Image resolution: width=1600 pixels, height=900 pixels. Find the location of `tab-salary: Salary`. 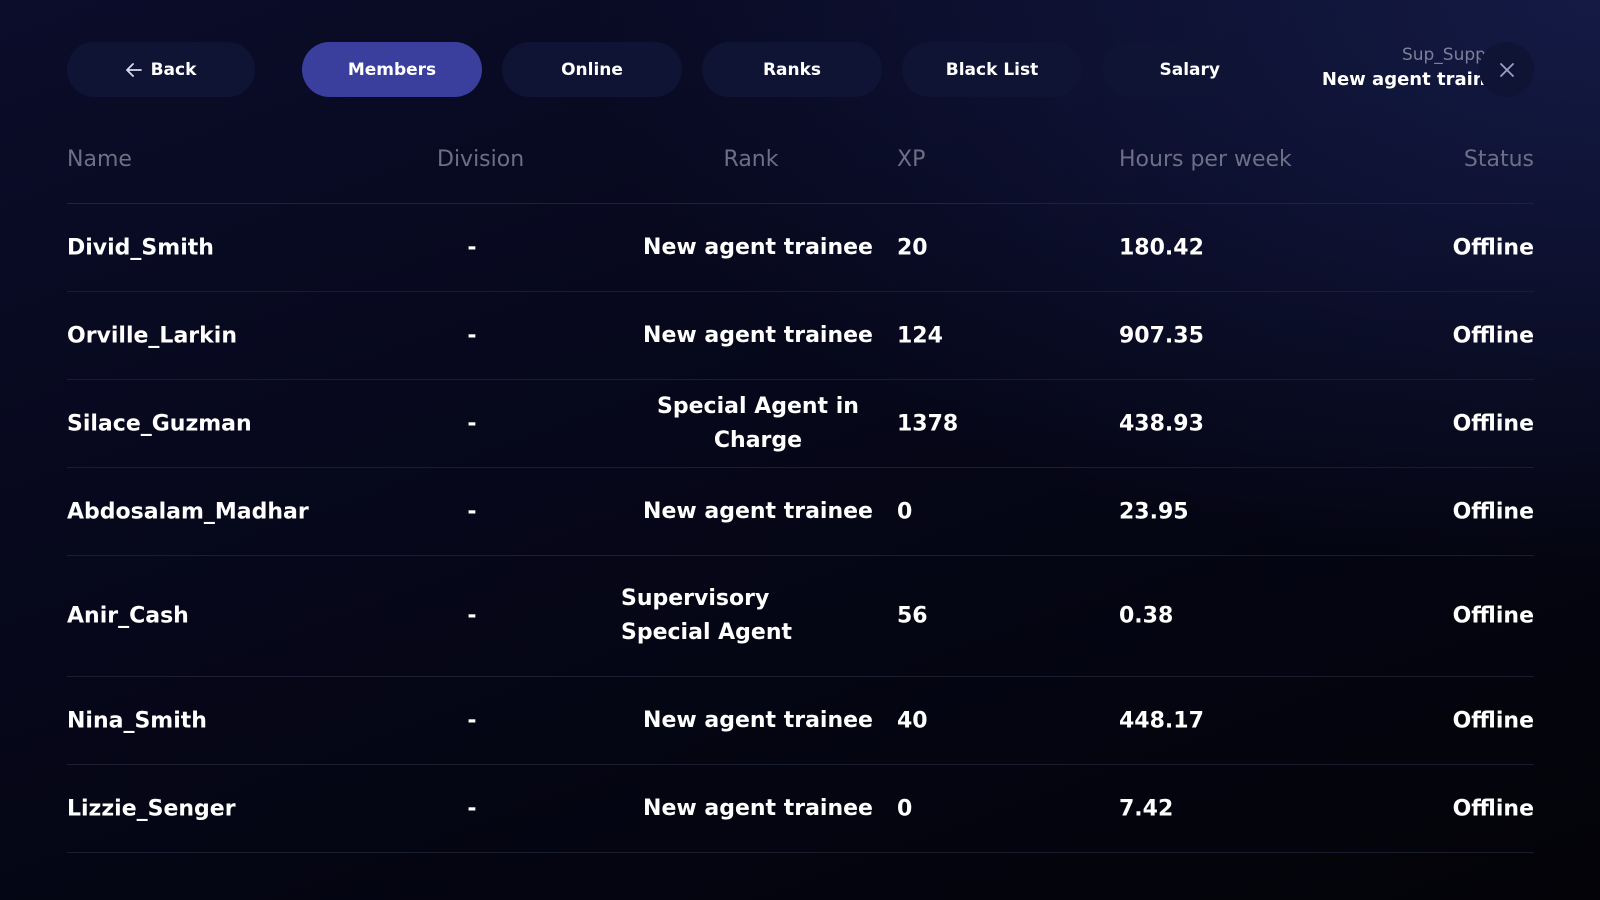

tab-salary: Salary is located at coordinates (1166, 69).